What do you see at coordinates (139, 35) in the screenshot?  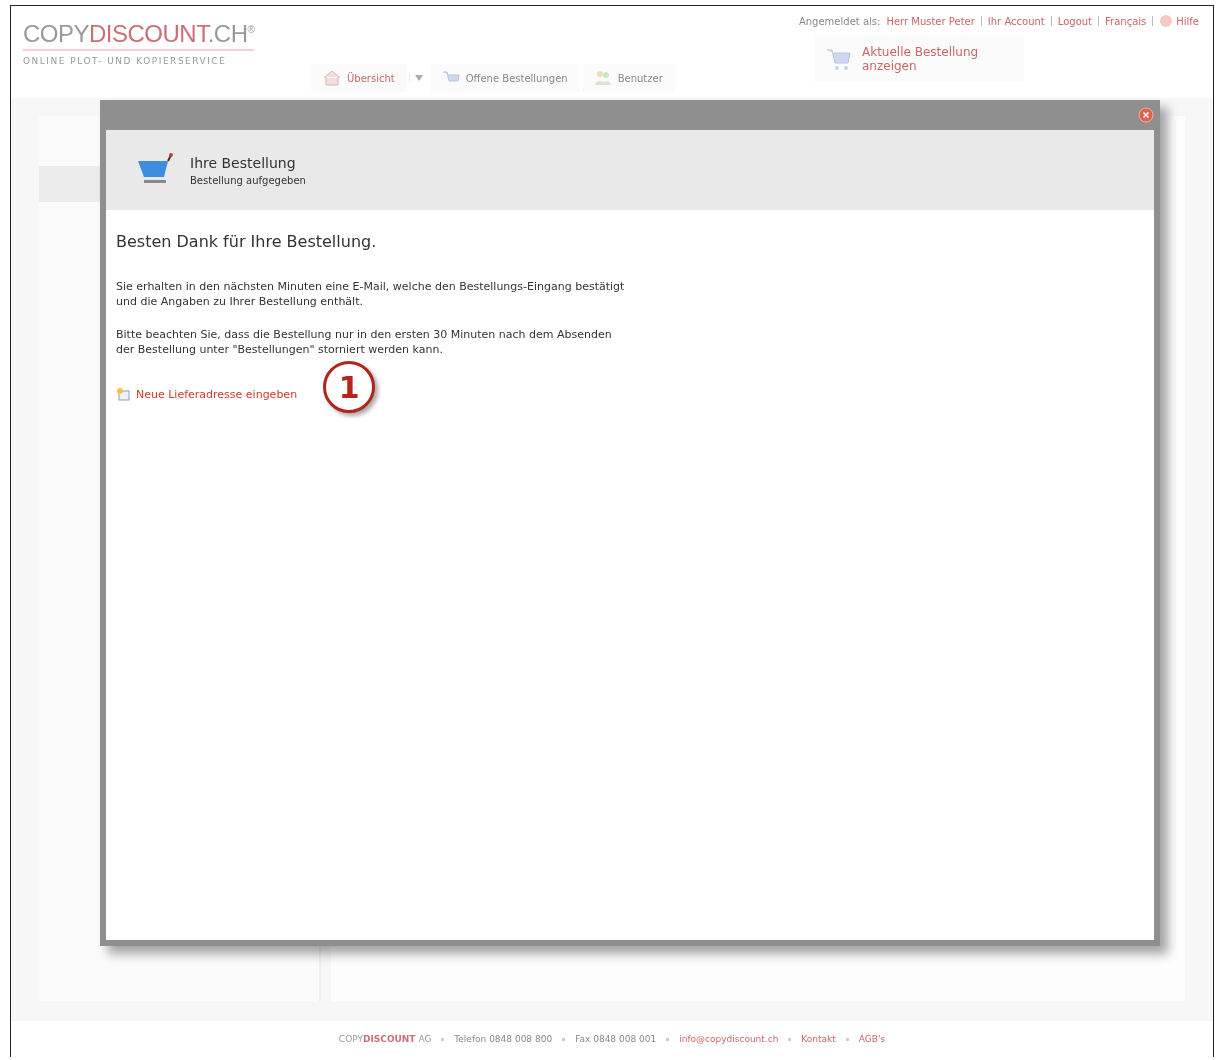 I see `logo: COPYDISCOUNT.CH$^{®}$` at bounding box center [139, 35].